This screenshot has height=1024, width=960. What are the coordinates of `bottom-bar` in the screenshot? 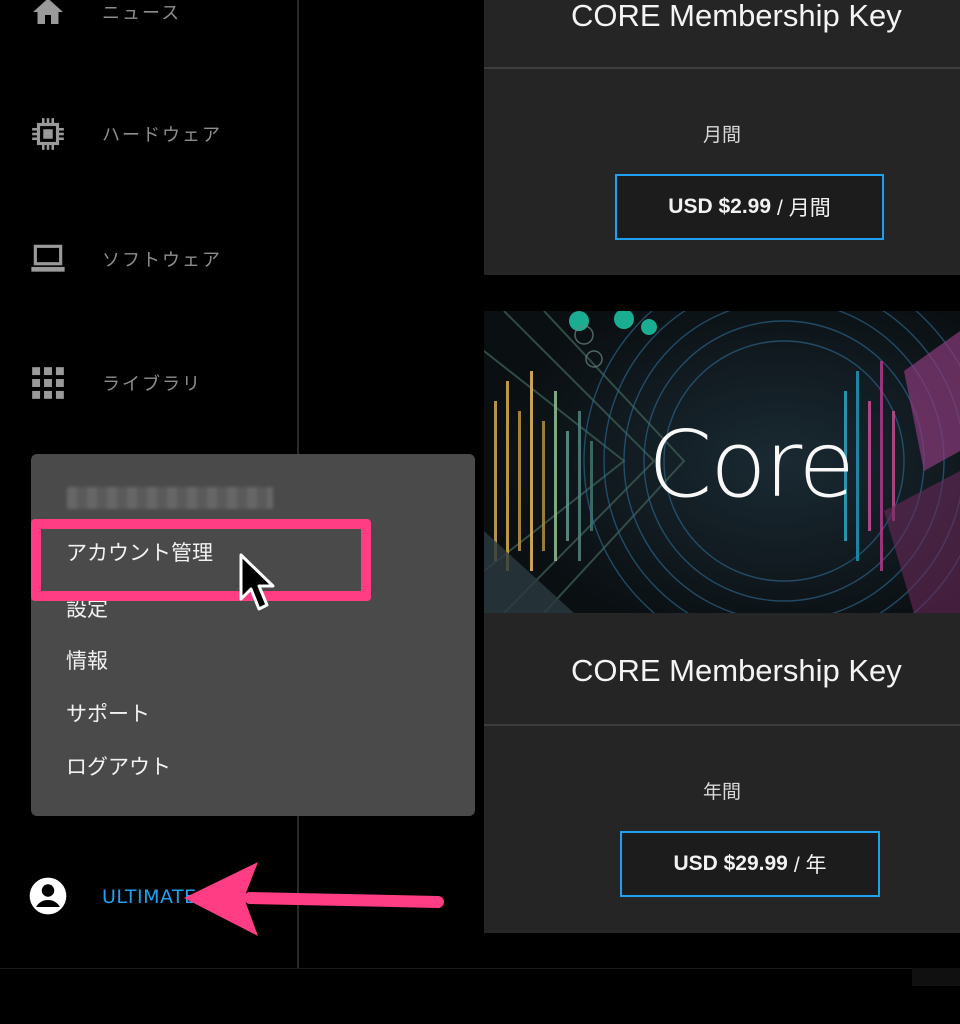 It's located at (480, 996).